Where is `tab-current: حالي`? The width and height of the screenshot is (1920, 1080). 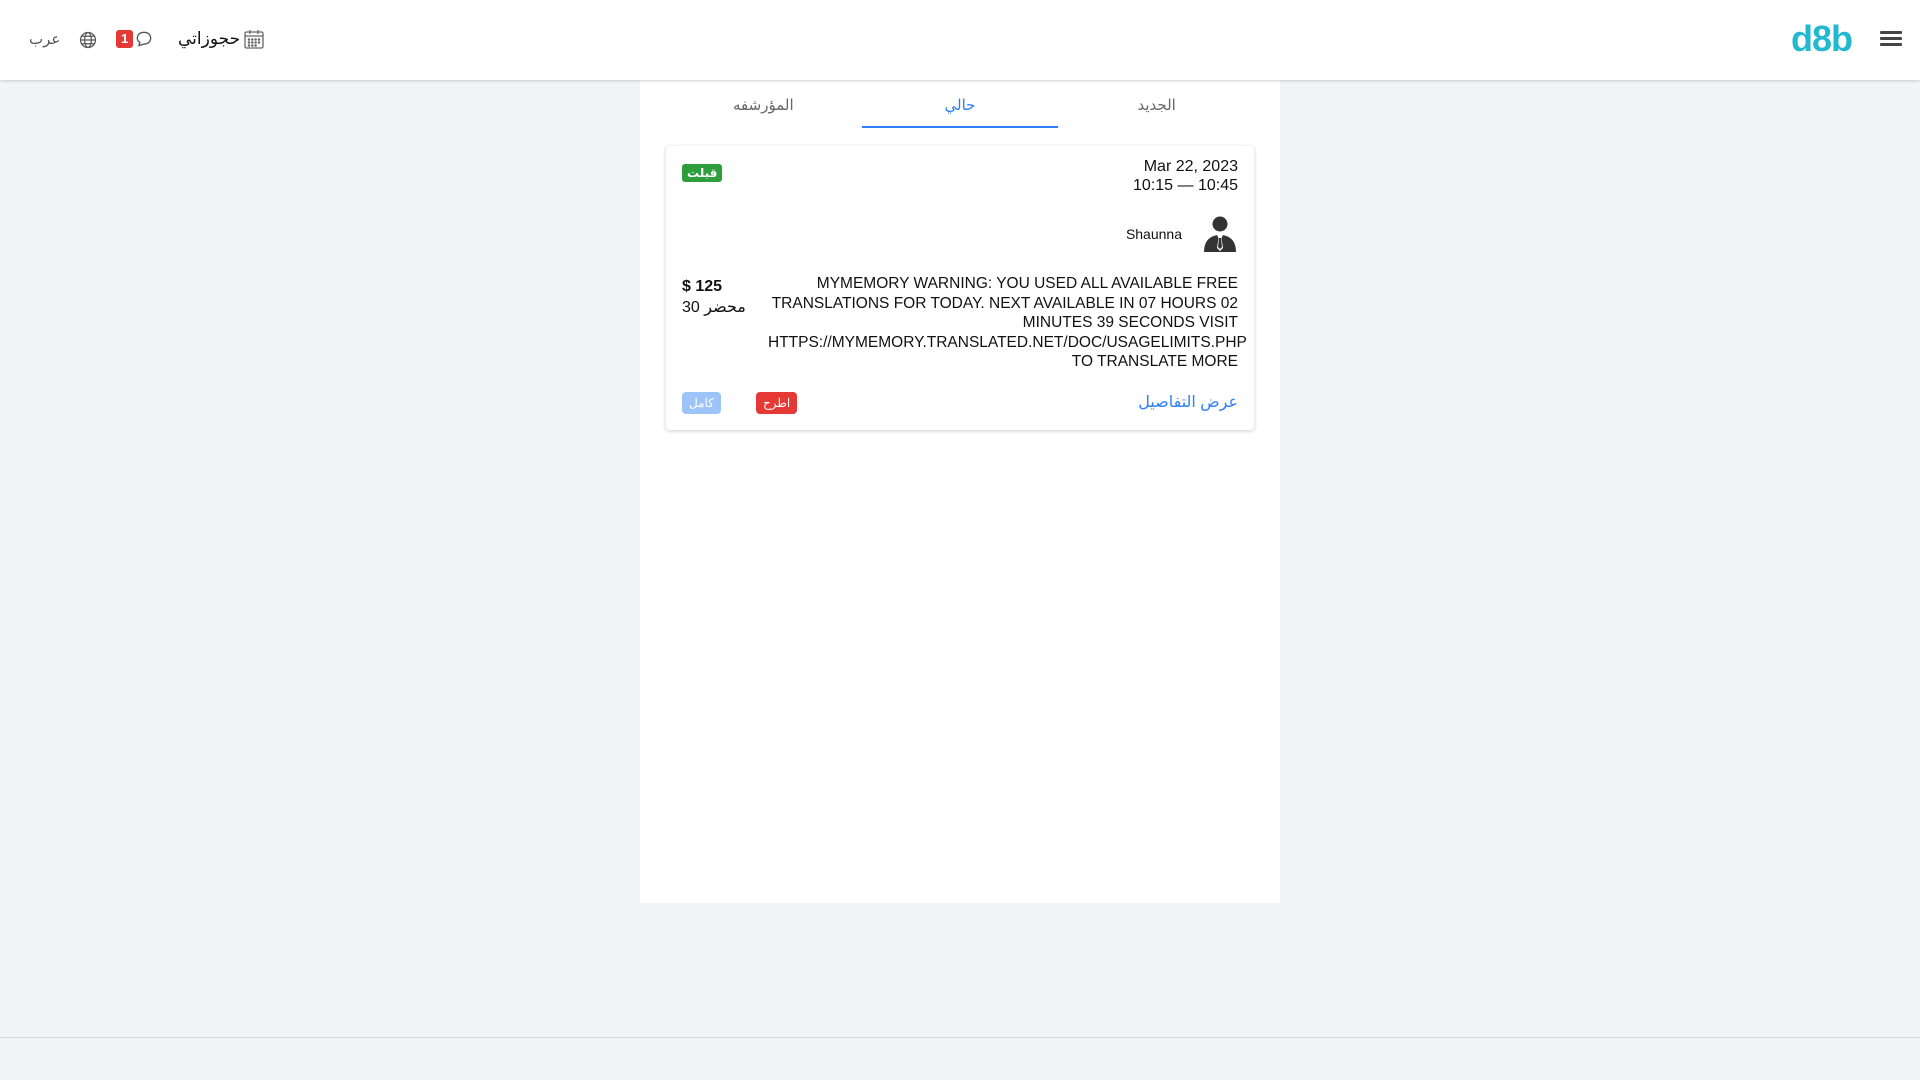
tab-current: حالي is located at coordinates (960, 104).